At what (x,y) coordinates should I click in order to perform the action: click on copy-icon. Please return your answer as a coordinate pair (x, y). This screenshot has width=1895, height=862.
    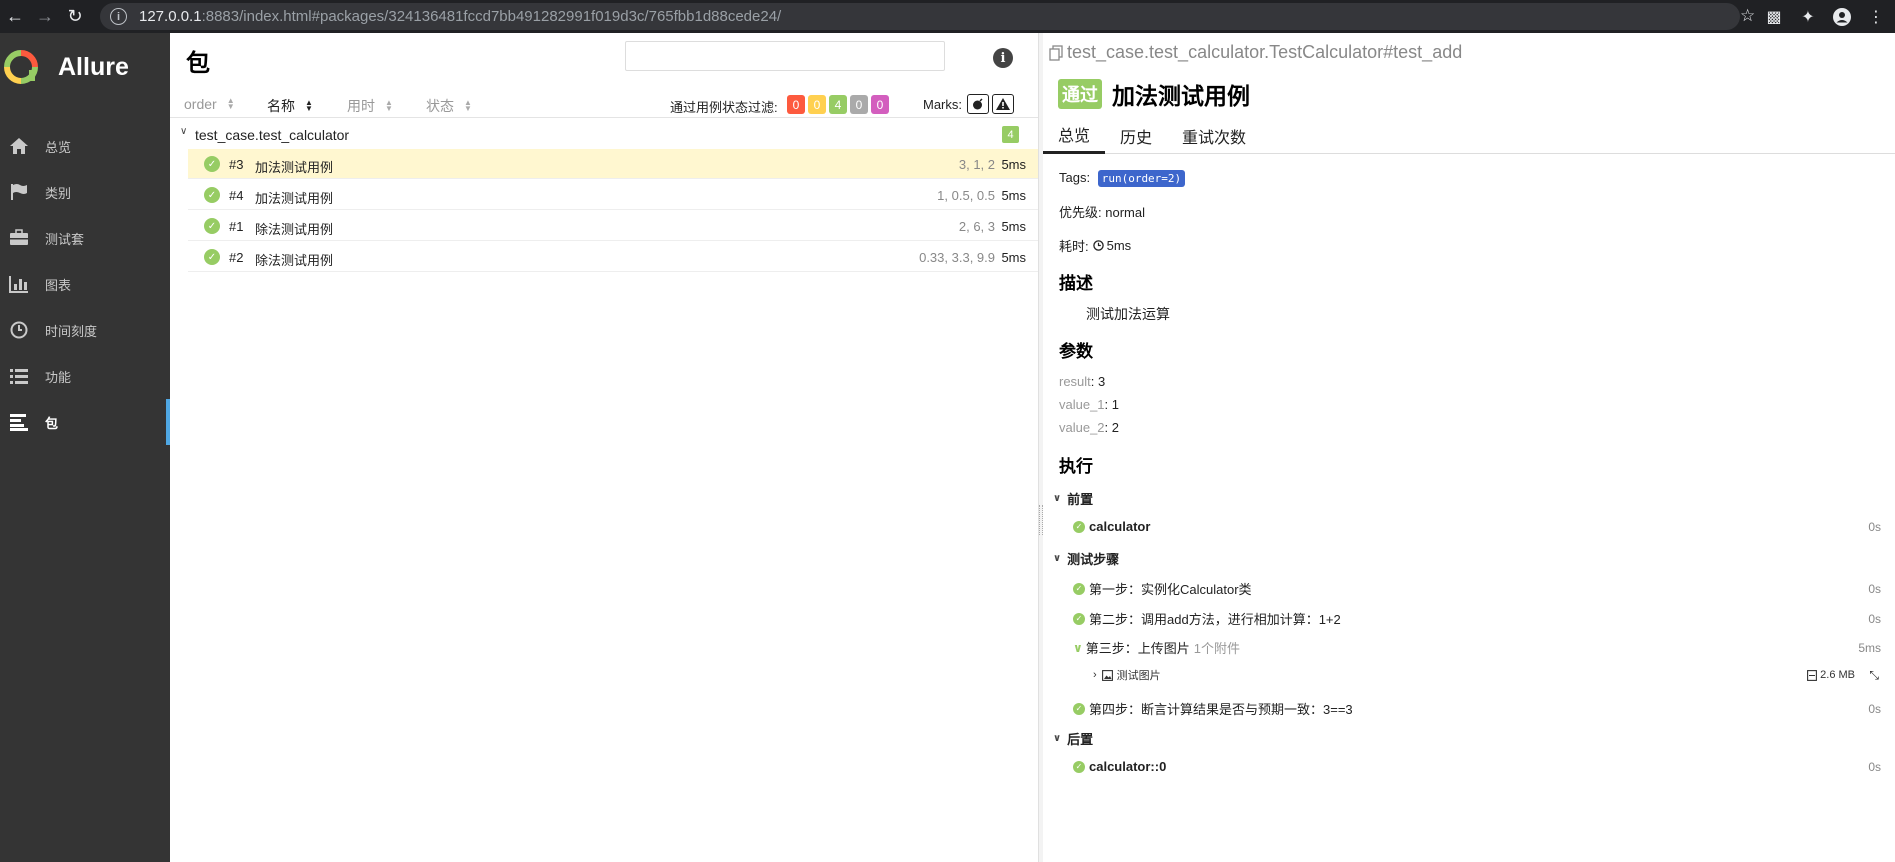
    Looking at the image, I should click on (1056, 52).